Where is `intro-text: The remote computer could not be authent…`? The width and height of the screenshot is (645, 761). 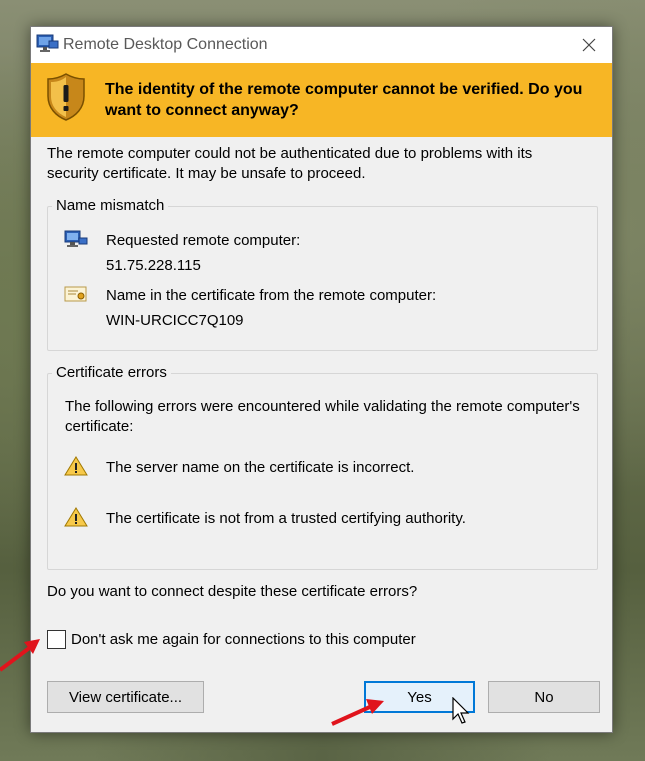
intro-text: The remote computer could not be authent… is located at coordinates (290, 163).